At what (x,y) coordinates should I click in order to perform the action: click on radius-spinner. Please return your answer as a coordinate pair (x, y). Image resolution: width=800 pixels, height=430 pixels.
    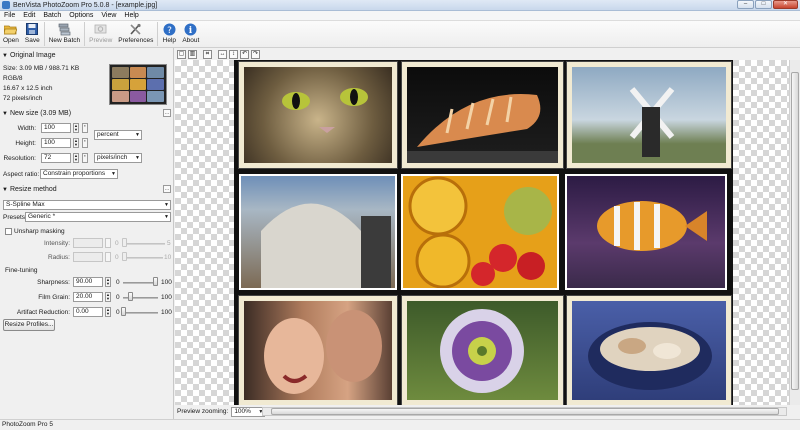
    Looking at the image, I should click on (108, 257).